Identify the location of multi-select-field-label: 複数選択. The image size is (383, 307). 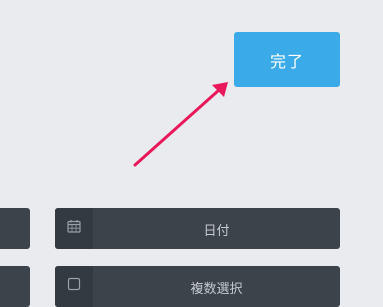
(216, 289).